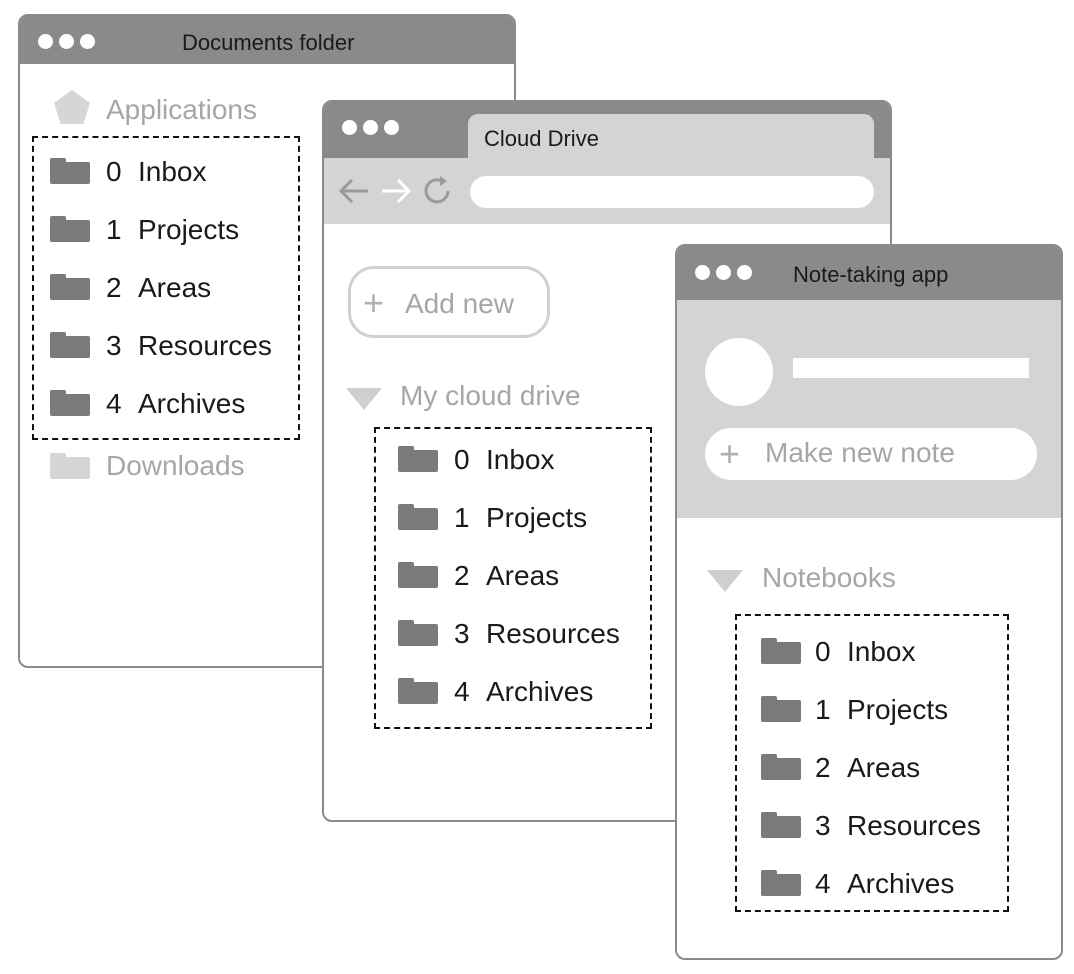 The image size is (1074, 974). What do you see at coordinates (672, 192) in the screenshot?
I see `address-bar` at bounding box center [672, 192].